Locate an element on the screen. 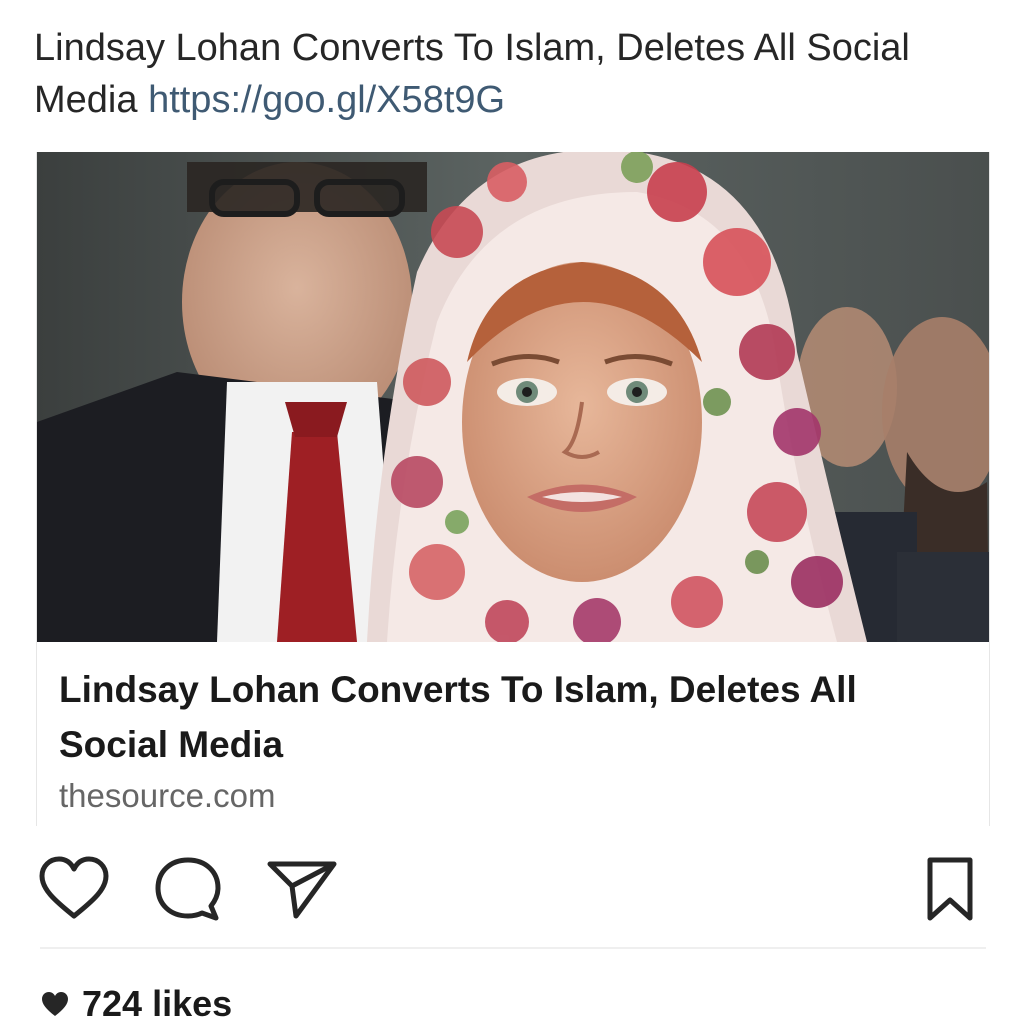 The width and height of the screenshot is (1024, 1024). comment-bubble-icon is located at coordinates (188, 890).